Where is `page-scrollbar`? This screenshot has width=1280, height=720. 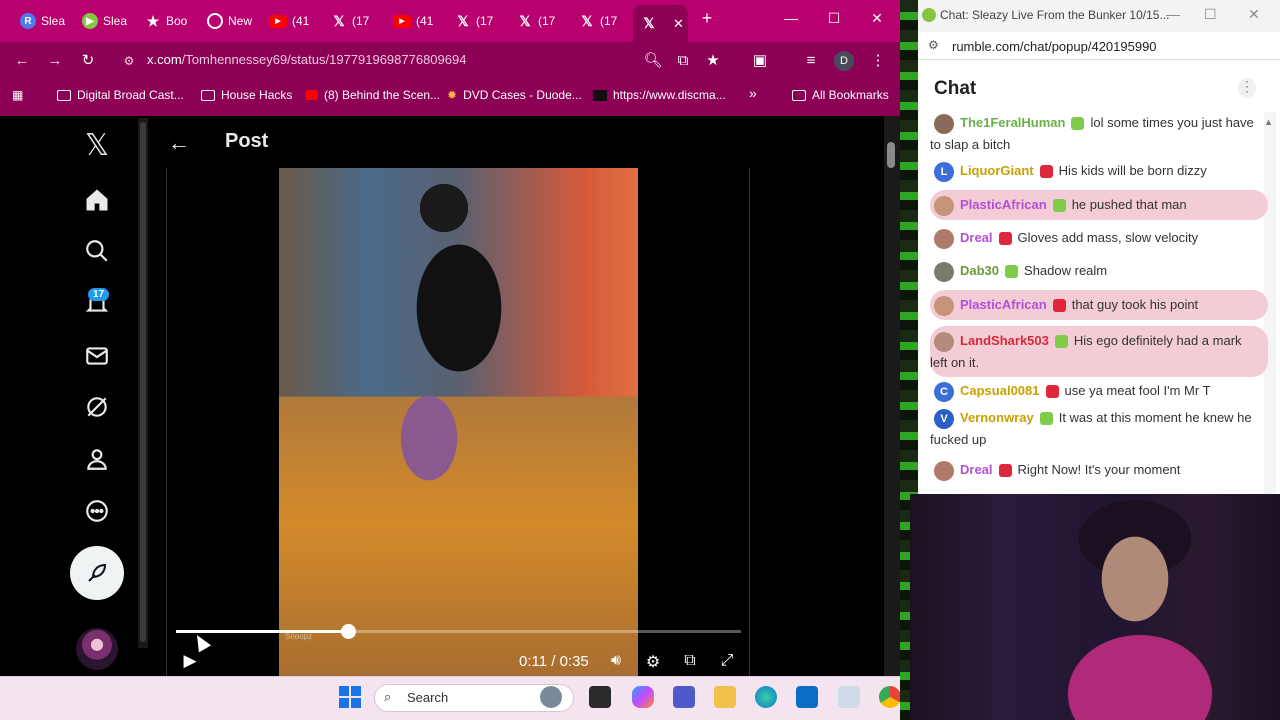 page-scrollbar is located at coordinates (892, 396).